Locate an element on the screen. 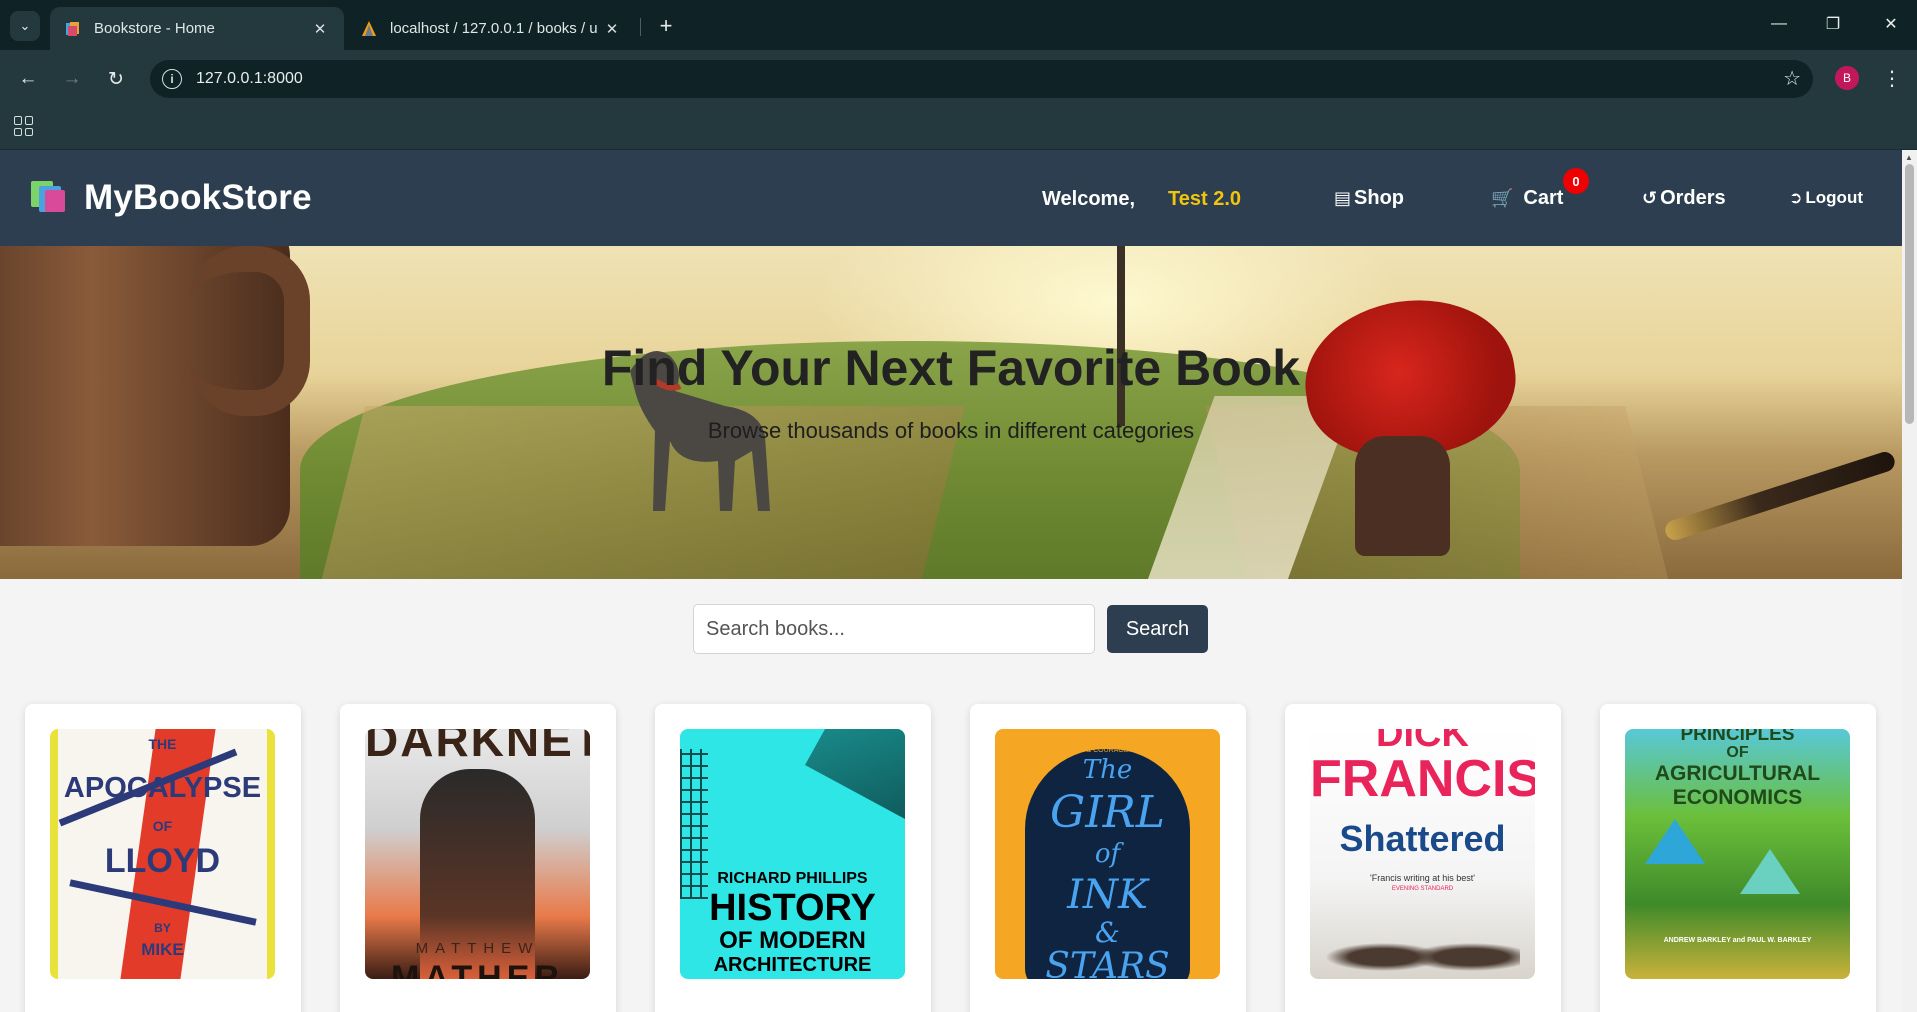 The width and height of the screenshot is (1917, 1012). tab-separator is located at coordinates (640, 27).